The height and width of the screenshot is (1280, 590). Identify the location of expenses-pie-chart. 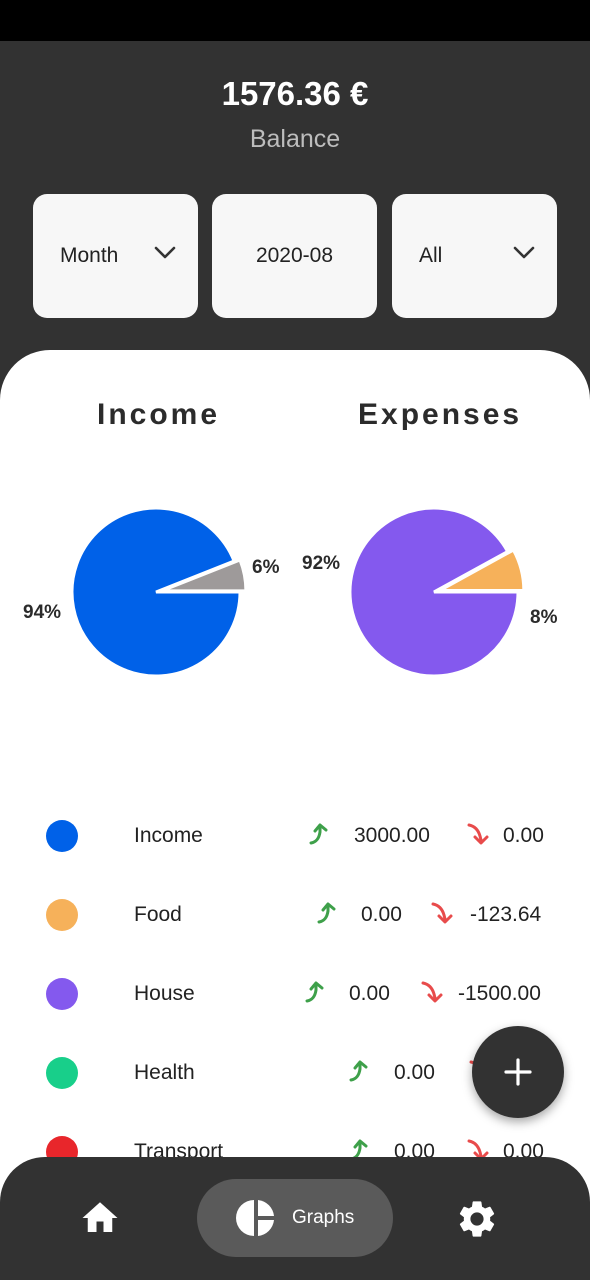
(434, 592).